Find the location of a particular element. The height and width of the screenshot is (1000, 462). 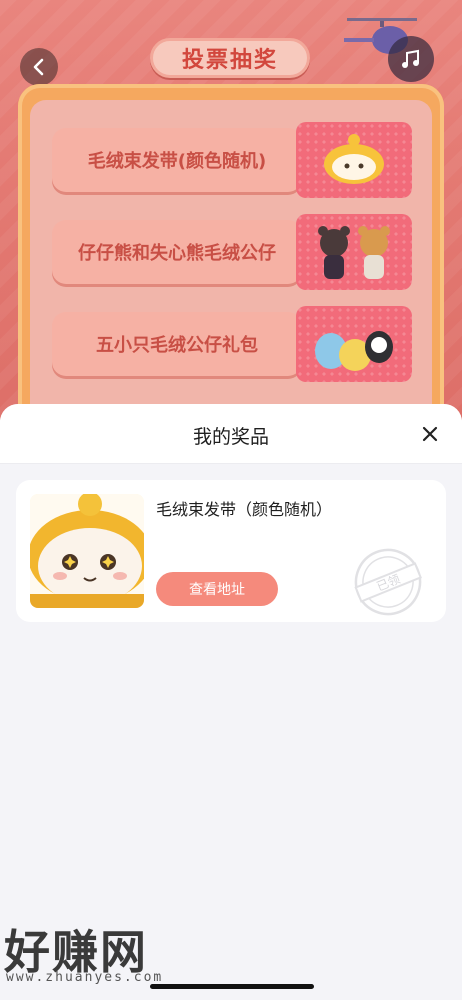

close-button is located at coordinates (430, 434).